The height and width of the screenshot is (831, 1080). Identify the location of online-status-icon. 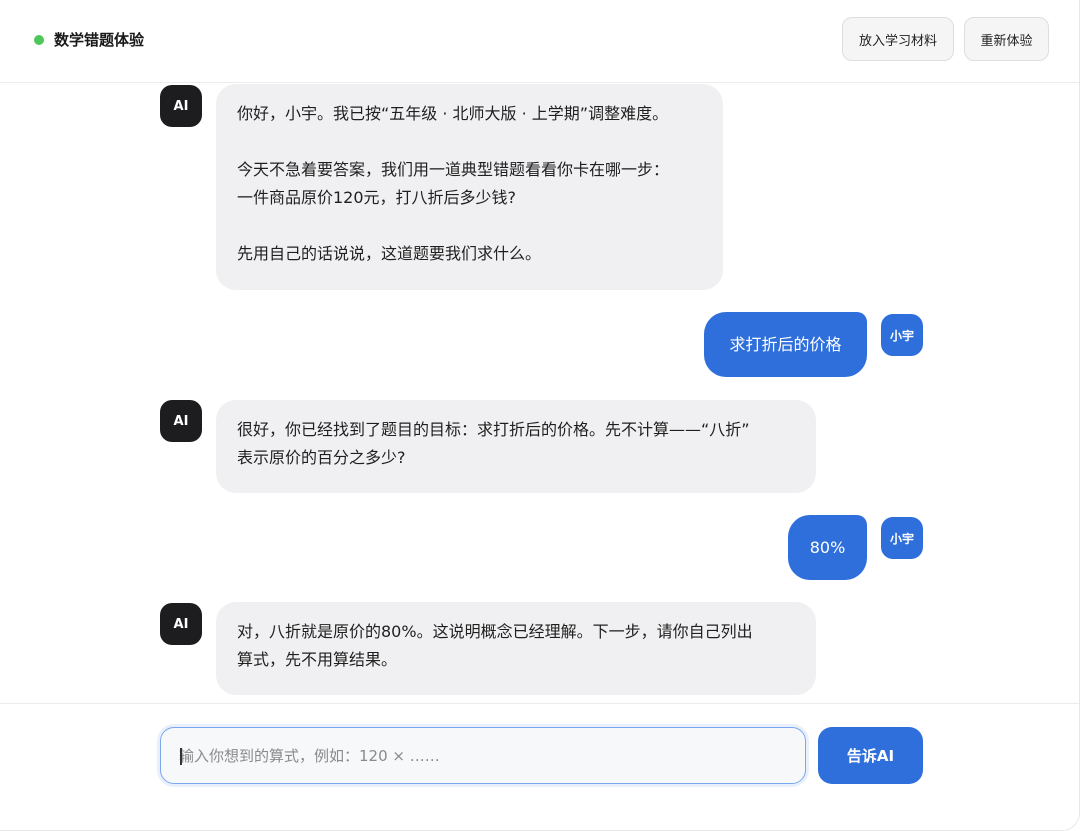
(39, 40).